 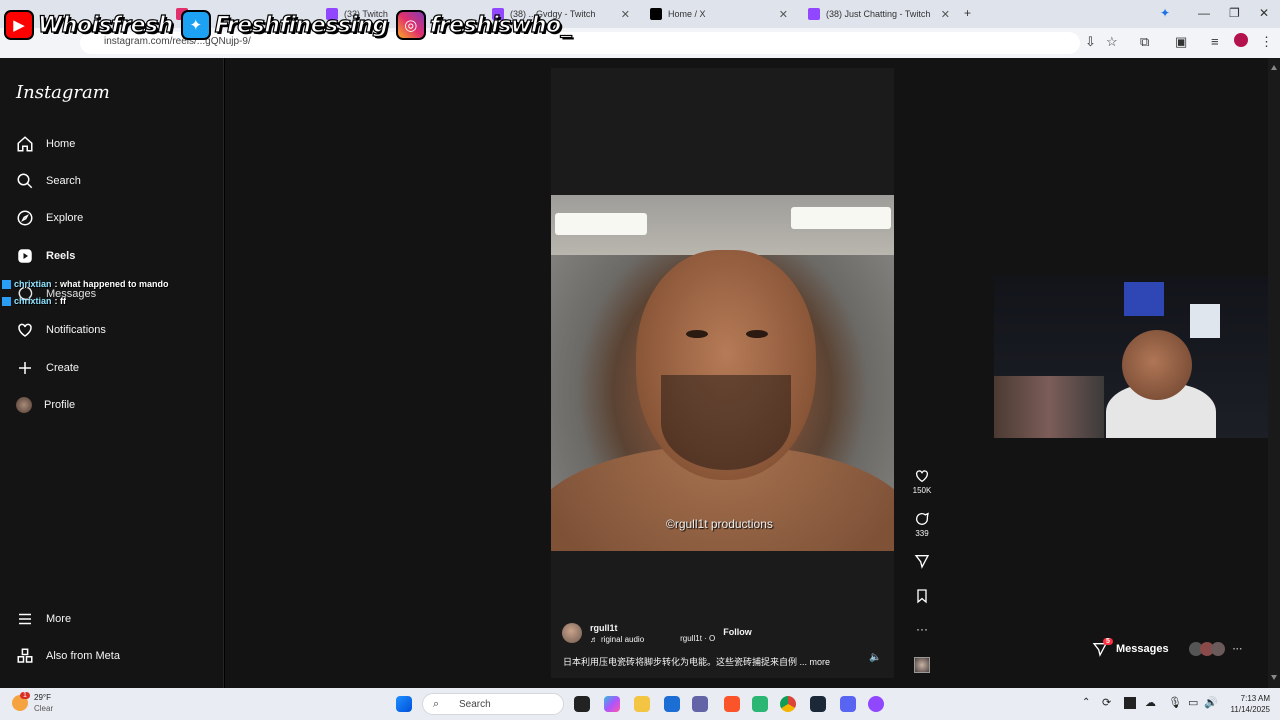 I want to click on share-button, so click(x=922, y=562).